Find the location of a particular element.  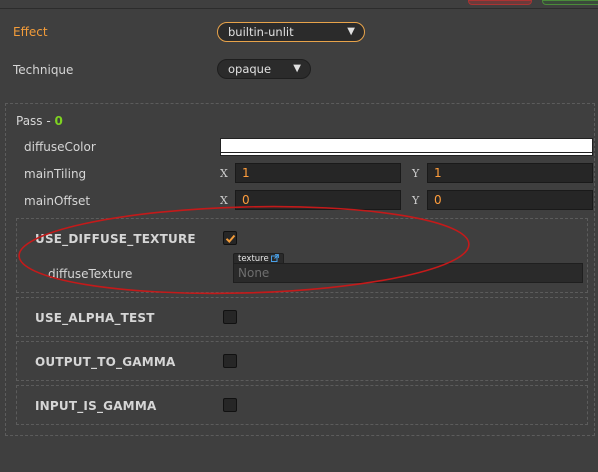

top-divider is located at coordinates (299, 8).